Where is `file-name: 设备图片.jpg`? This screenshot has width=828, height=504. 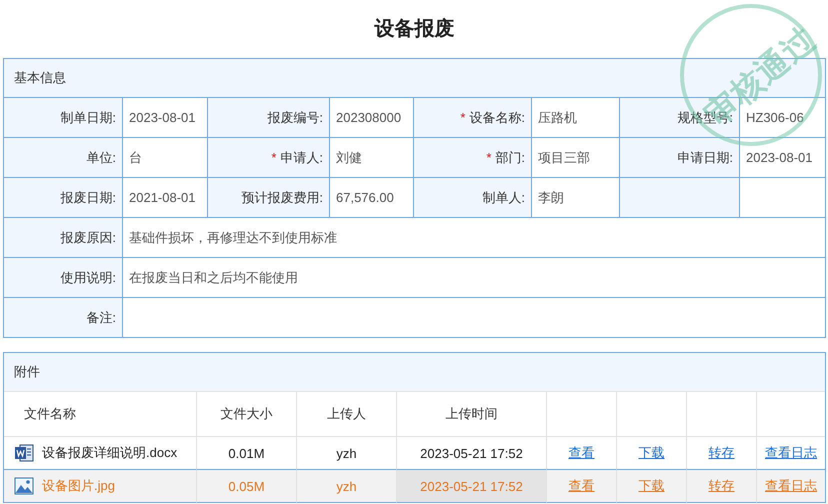
file-name: 设备图片.jpg is located at coordinates (78, 486).